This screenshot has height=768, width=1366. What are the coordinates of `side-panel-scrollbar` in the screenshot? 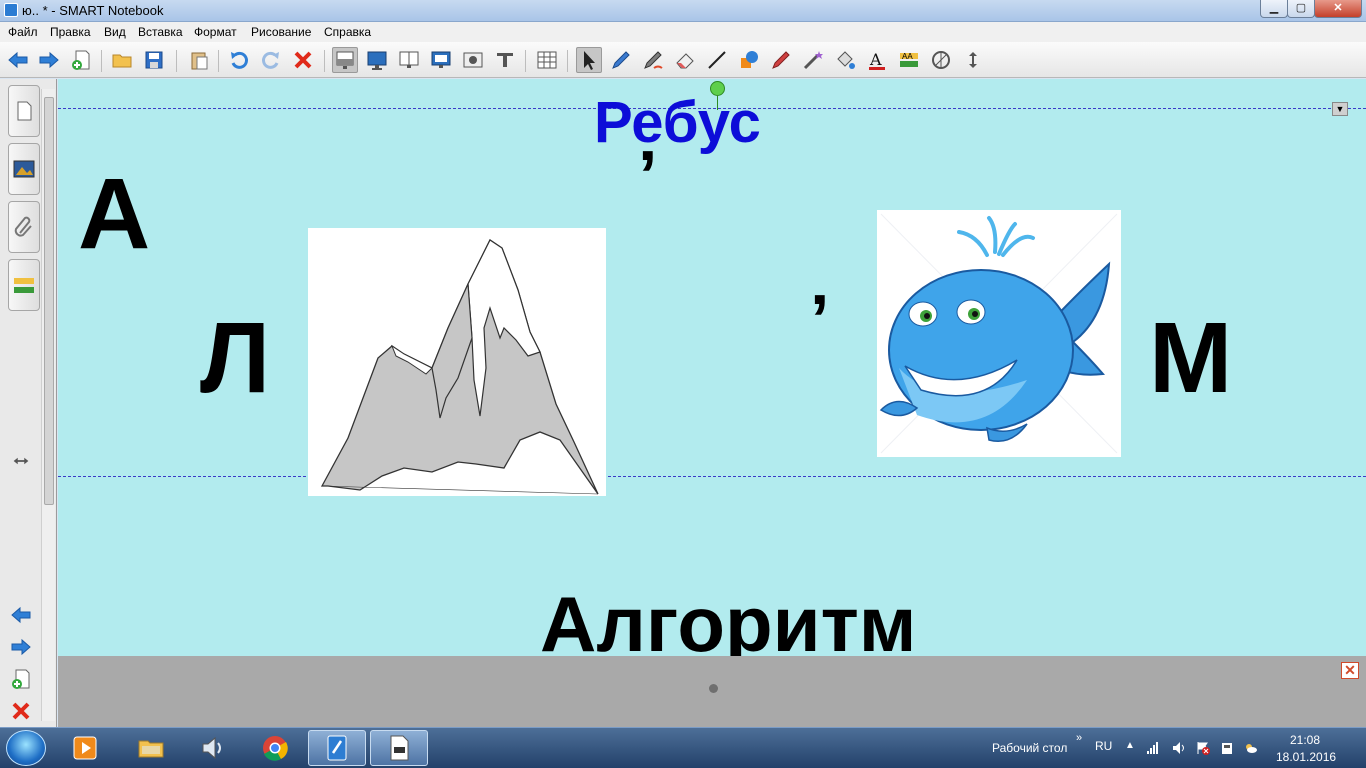 It's located at (48, 405).